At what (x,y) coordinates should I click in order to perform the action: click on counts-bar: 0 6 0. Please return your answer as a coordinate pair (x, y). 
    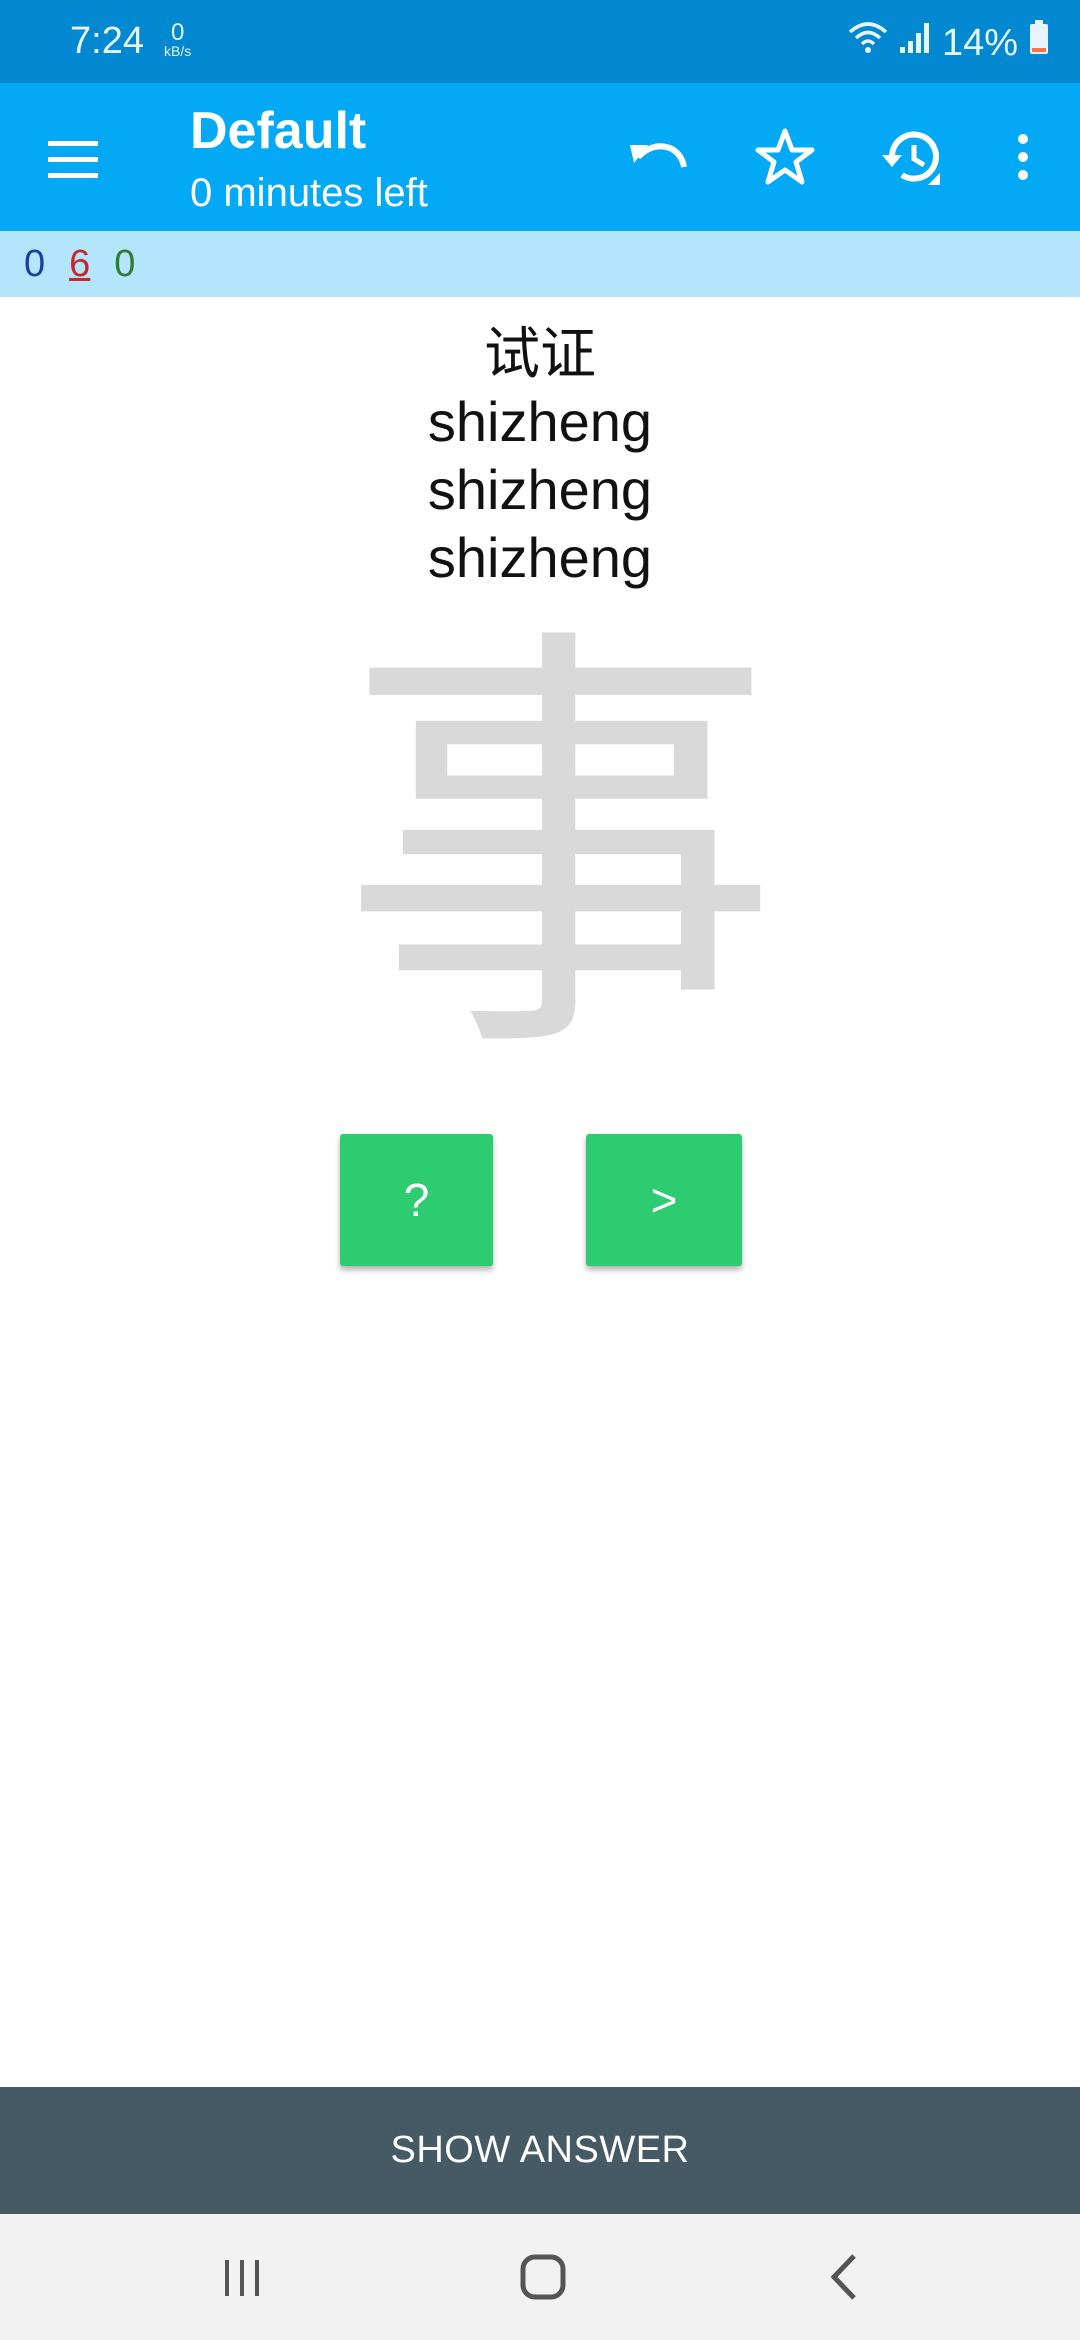
    Looking at the image, I should click on (540, 264).